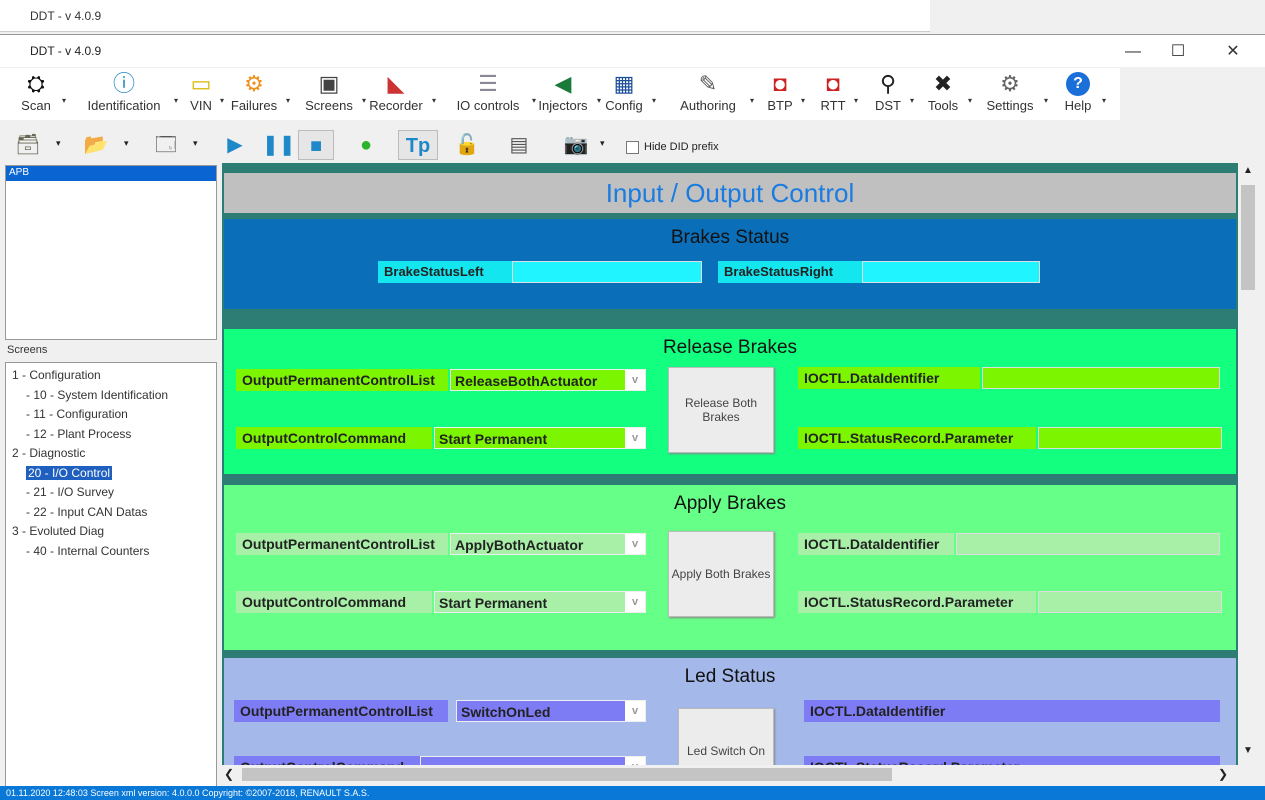 This screenshot has height=800, width=1265. I want to click on scroll-right-icon: ❯, so click(1226, 774).